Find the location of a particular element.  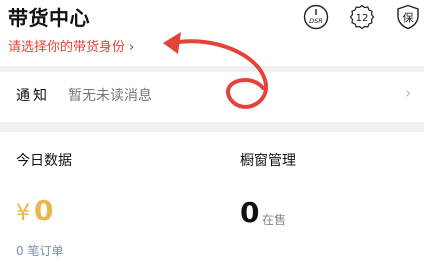

select-role-link: 请选择你的带货身份 › is located at coordinates (71, 45).